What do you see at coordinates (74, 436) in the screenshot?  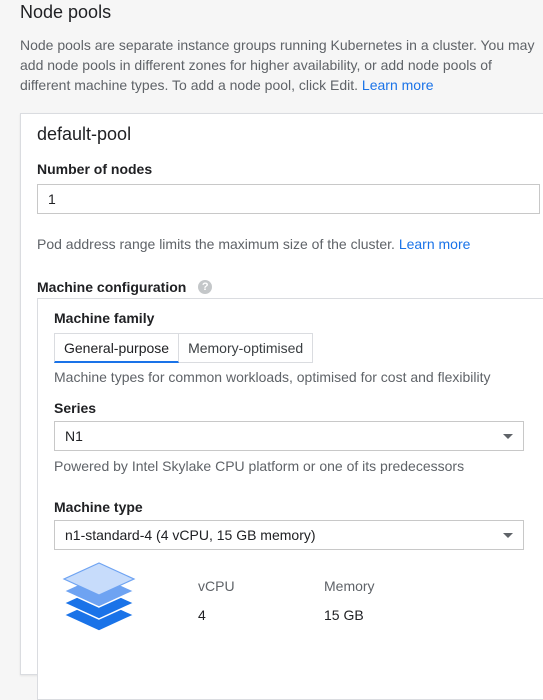 I see `series-value: N1` at bounding box center [74, 436].